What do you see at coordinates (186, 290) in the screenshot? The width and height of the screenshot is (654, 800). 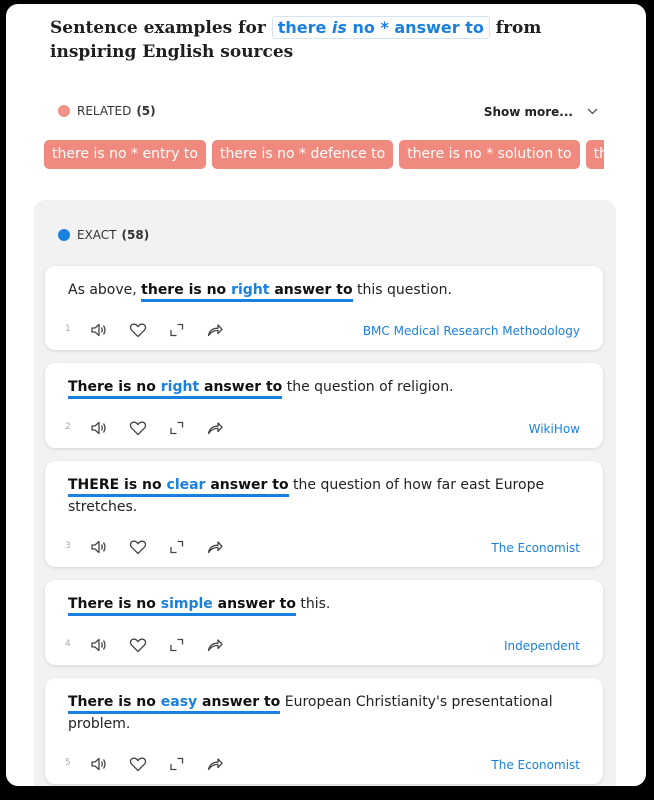 I see `phrase-start: there is no` at bounding box center [186, 290].